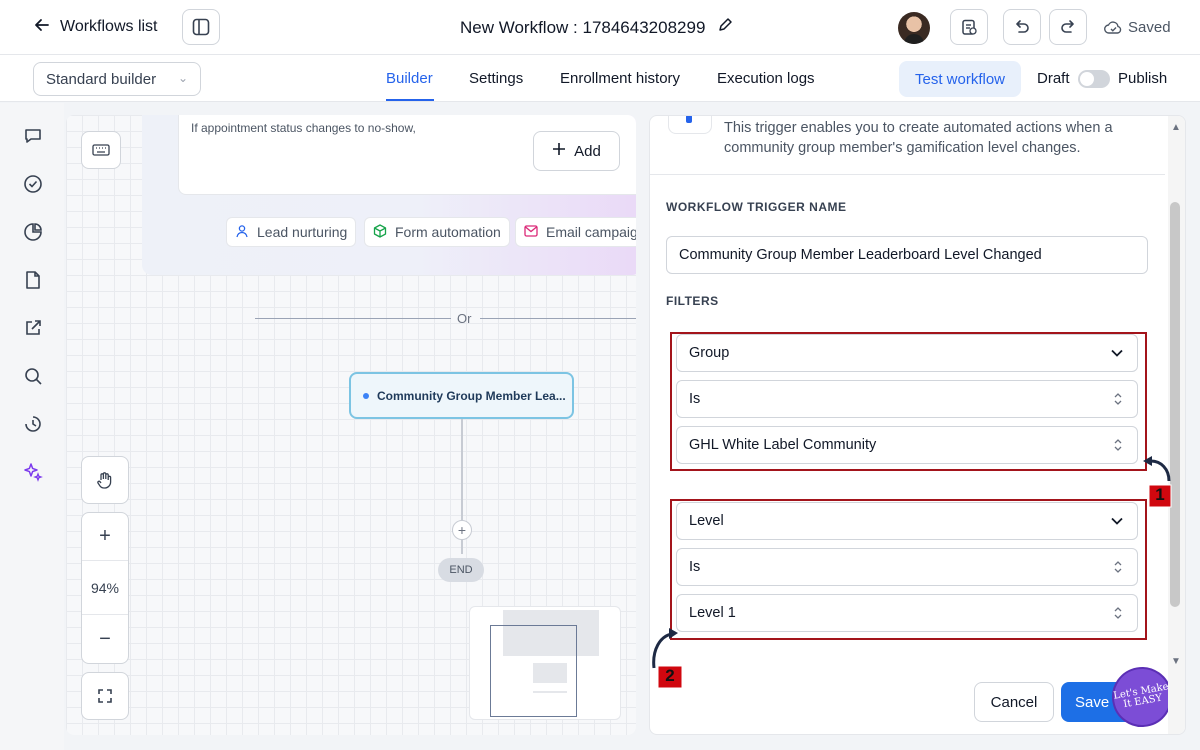 The width and height of the screenshot is (1200, 750). I want to click on mail-icon, so click(531, 232).